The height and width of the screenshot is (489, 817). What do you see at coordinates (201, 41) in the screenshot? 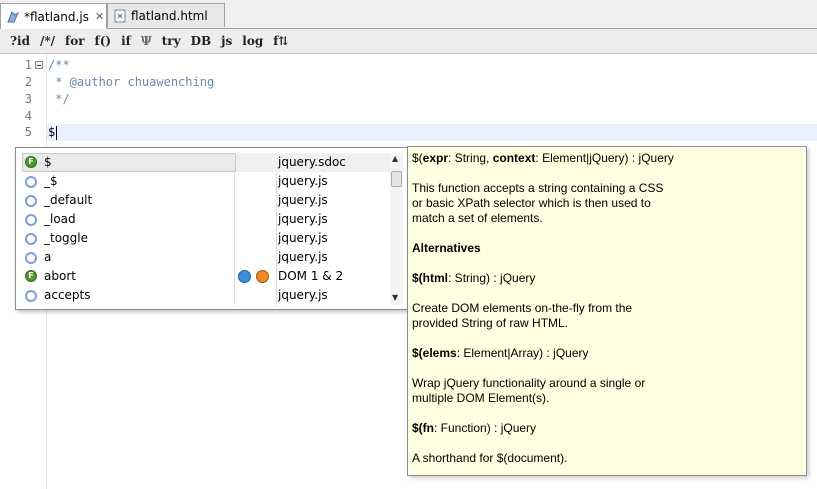
I see `toolbar-db-button: DB` at bounding box center [201, 41].